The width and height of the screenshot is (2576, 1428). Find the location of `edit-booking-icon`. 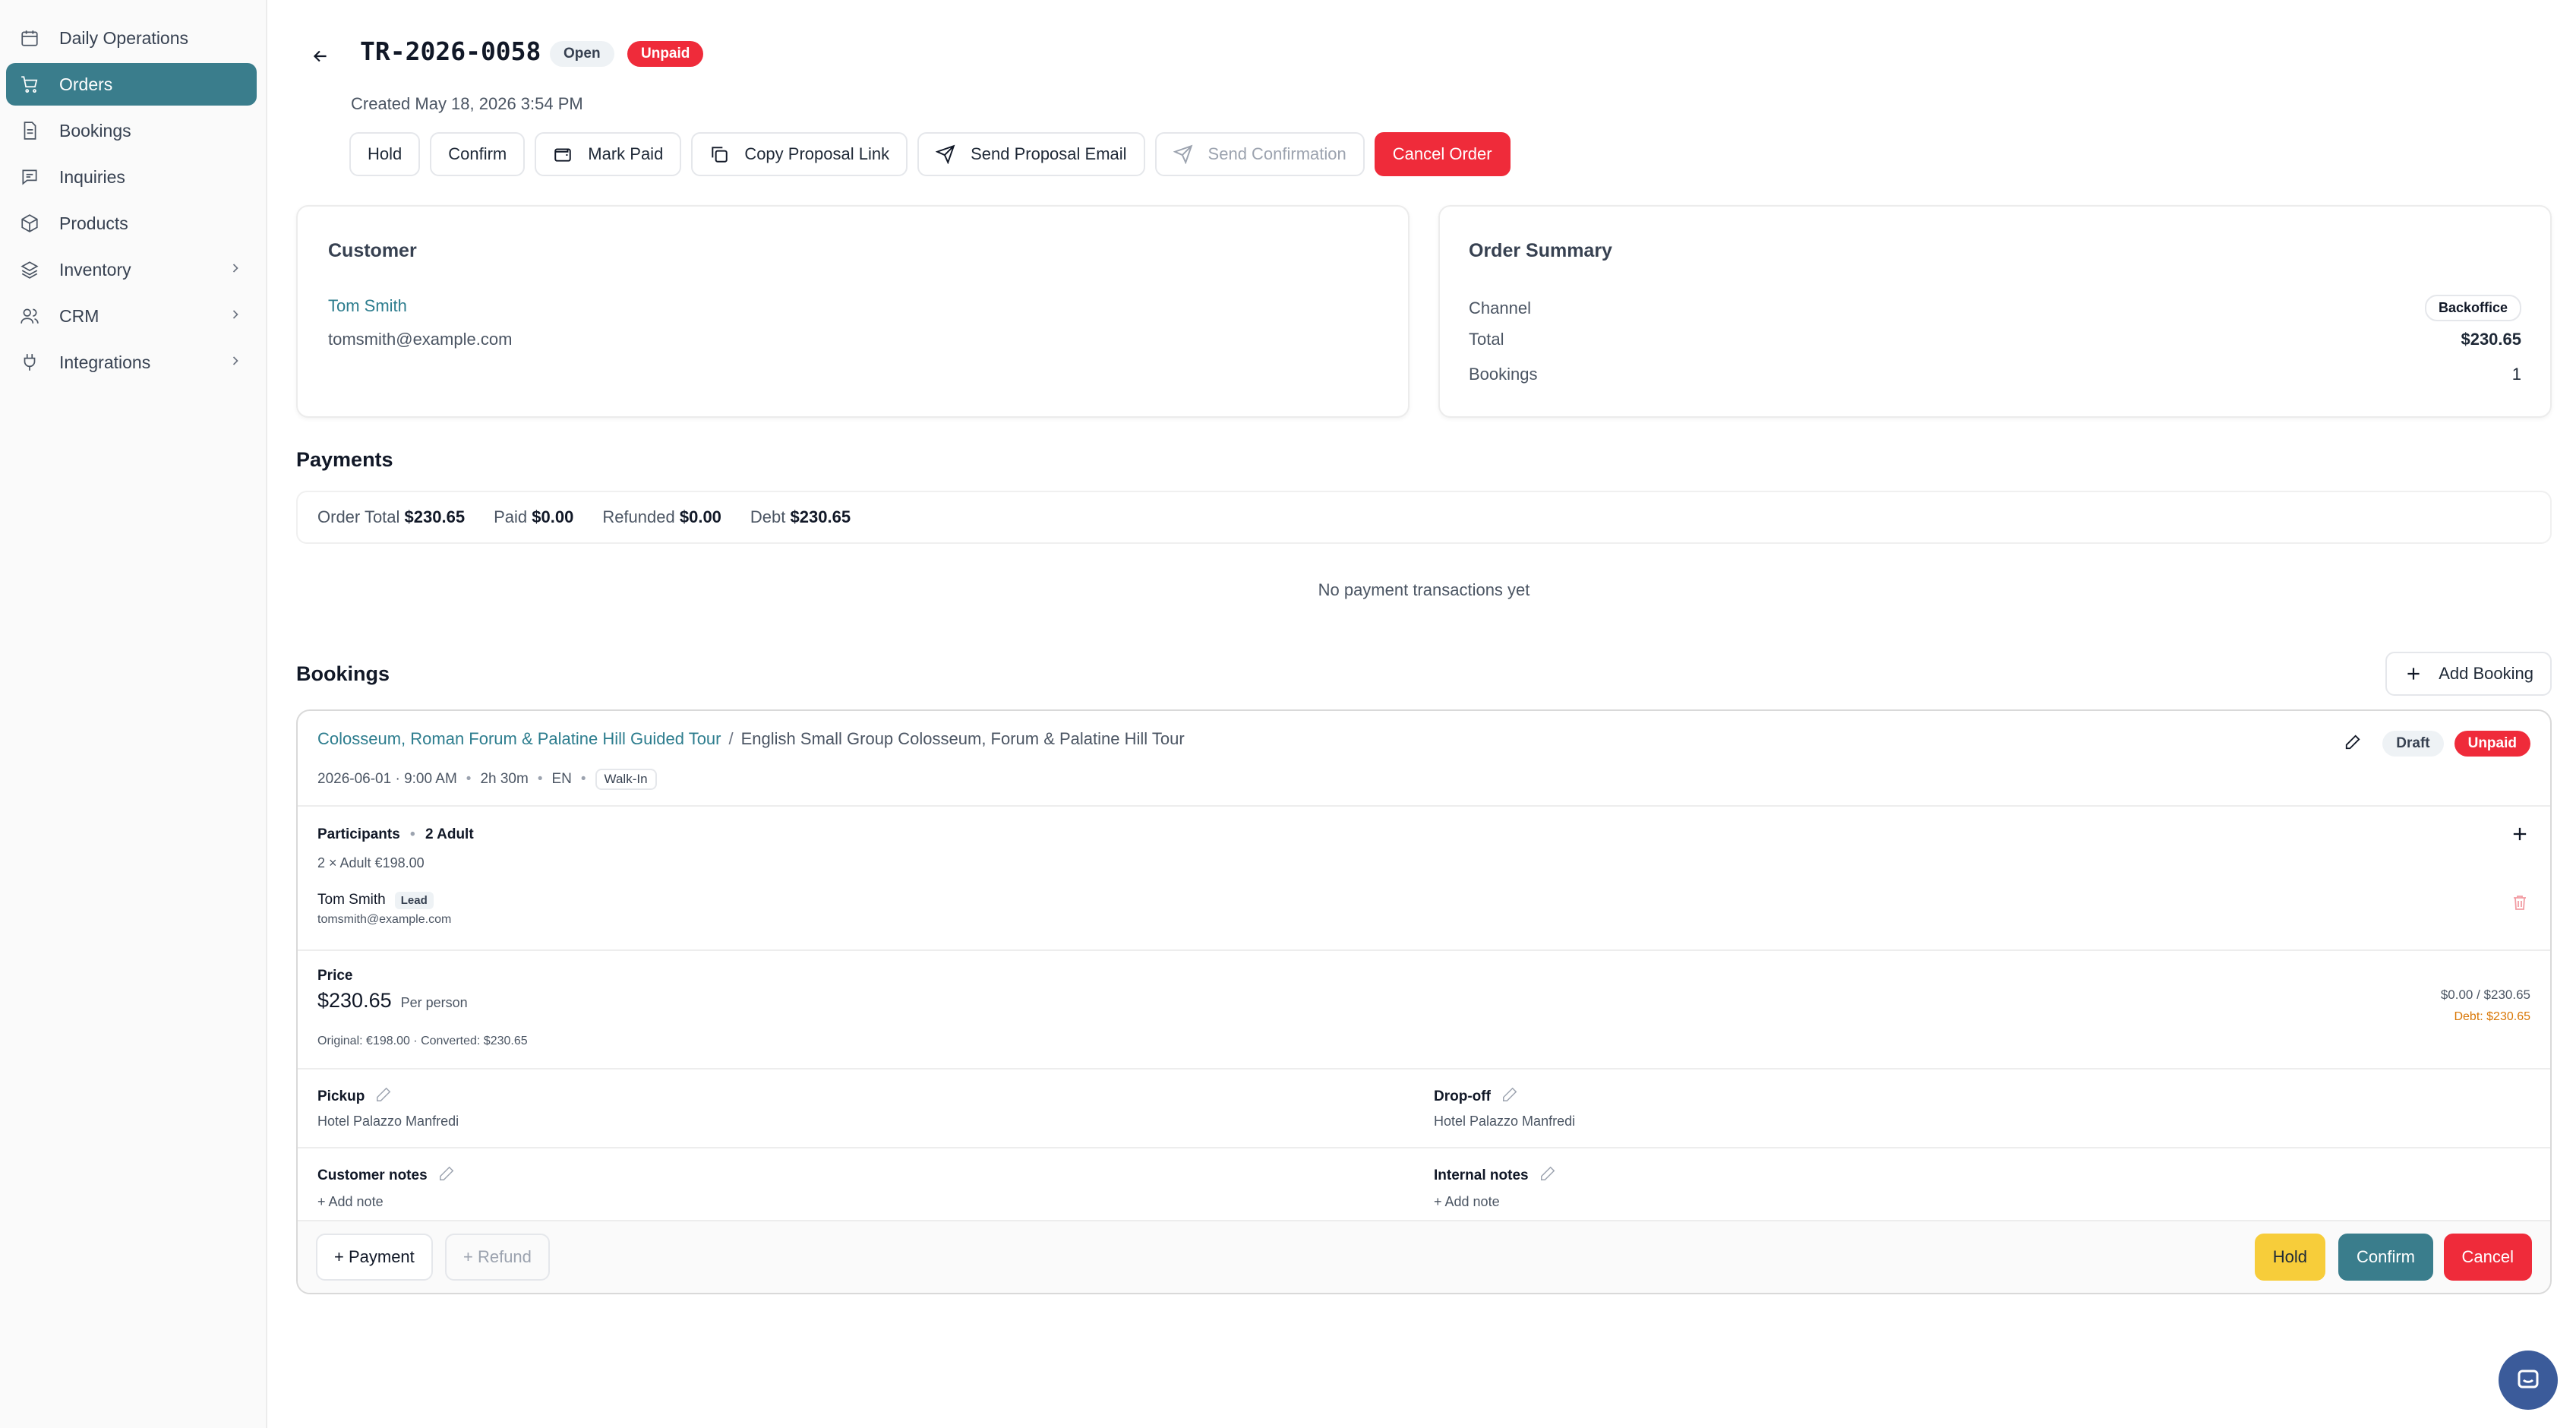

edit-booking-icon is located at coordinates (2352, 744).